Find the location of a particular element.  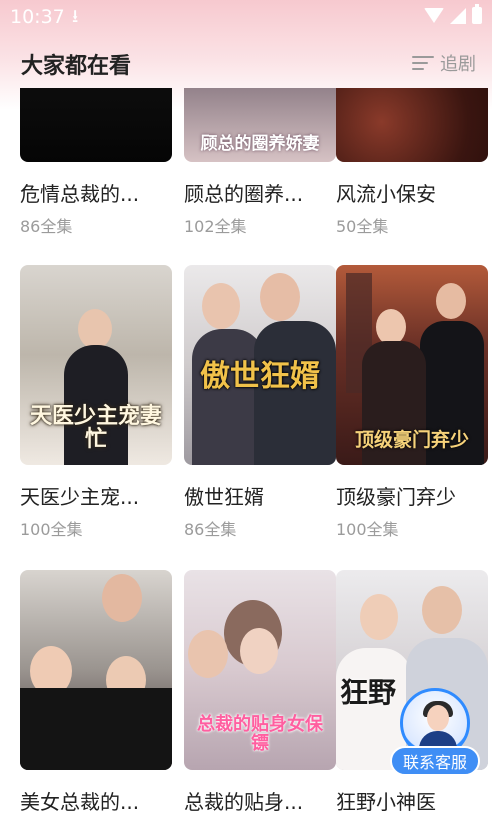

drama-card: 天医少主宠妻忙 天医少主宠... 100全集 is located at coordinates (96, 402).